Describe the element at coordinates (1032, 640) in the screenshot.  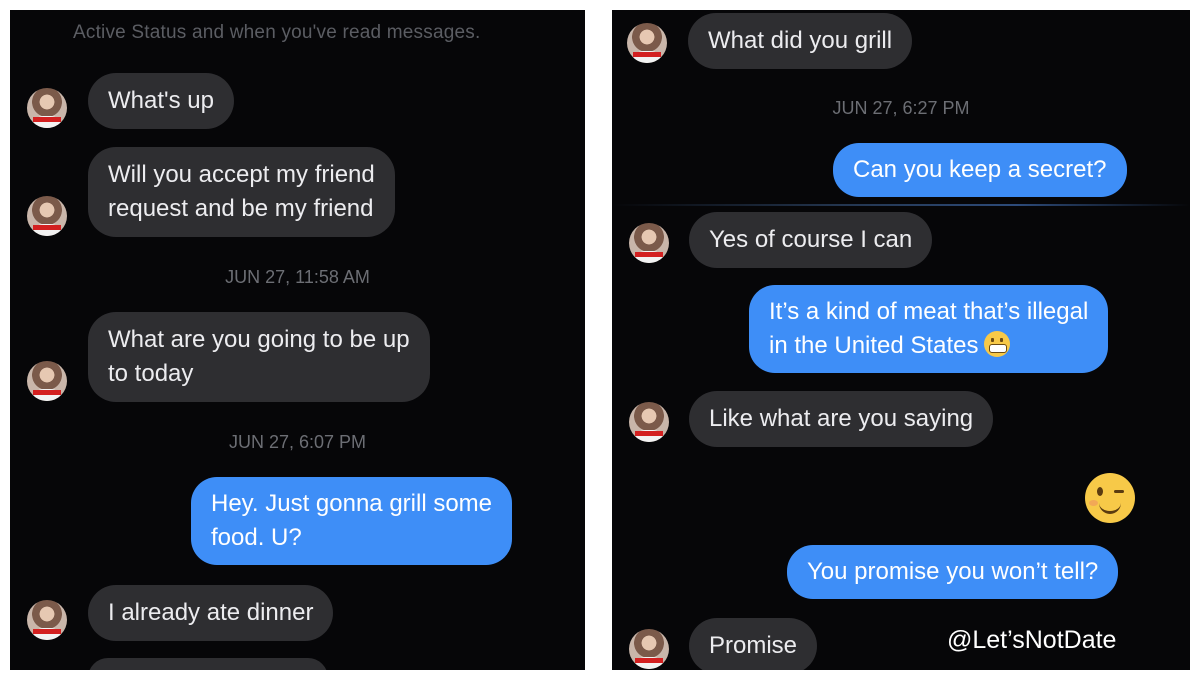
I see `watermark: @Let’sNotDate` at that location.